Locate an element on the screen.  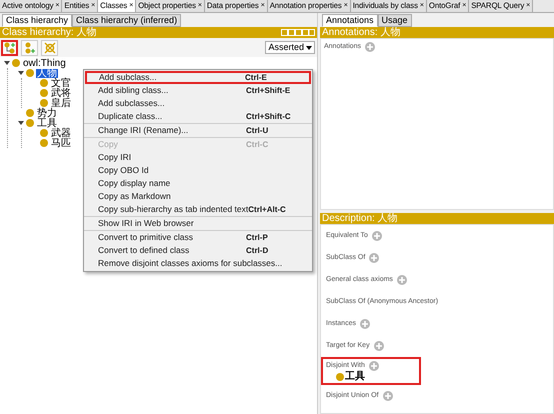
panel-title: Description: 人物 is located at coordinates (360, 218).